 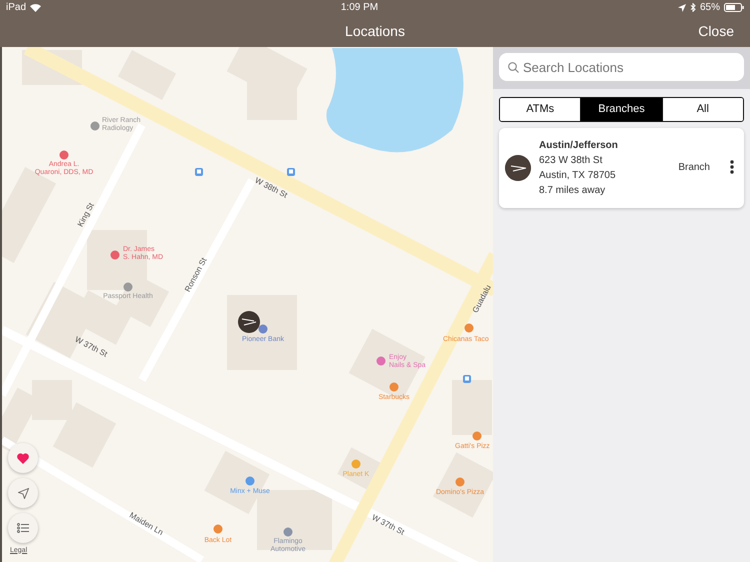 I want to click on list-button, so click(x=23, y=528).